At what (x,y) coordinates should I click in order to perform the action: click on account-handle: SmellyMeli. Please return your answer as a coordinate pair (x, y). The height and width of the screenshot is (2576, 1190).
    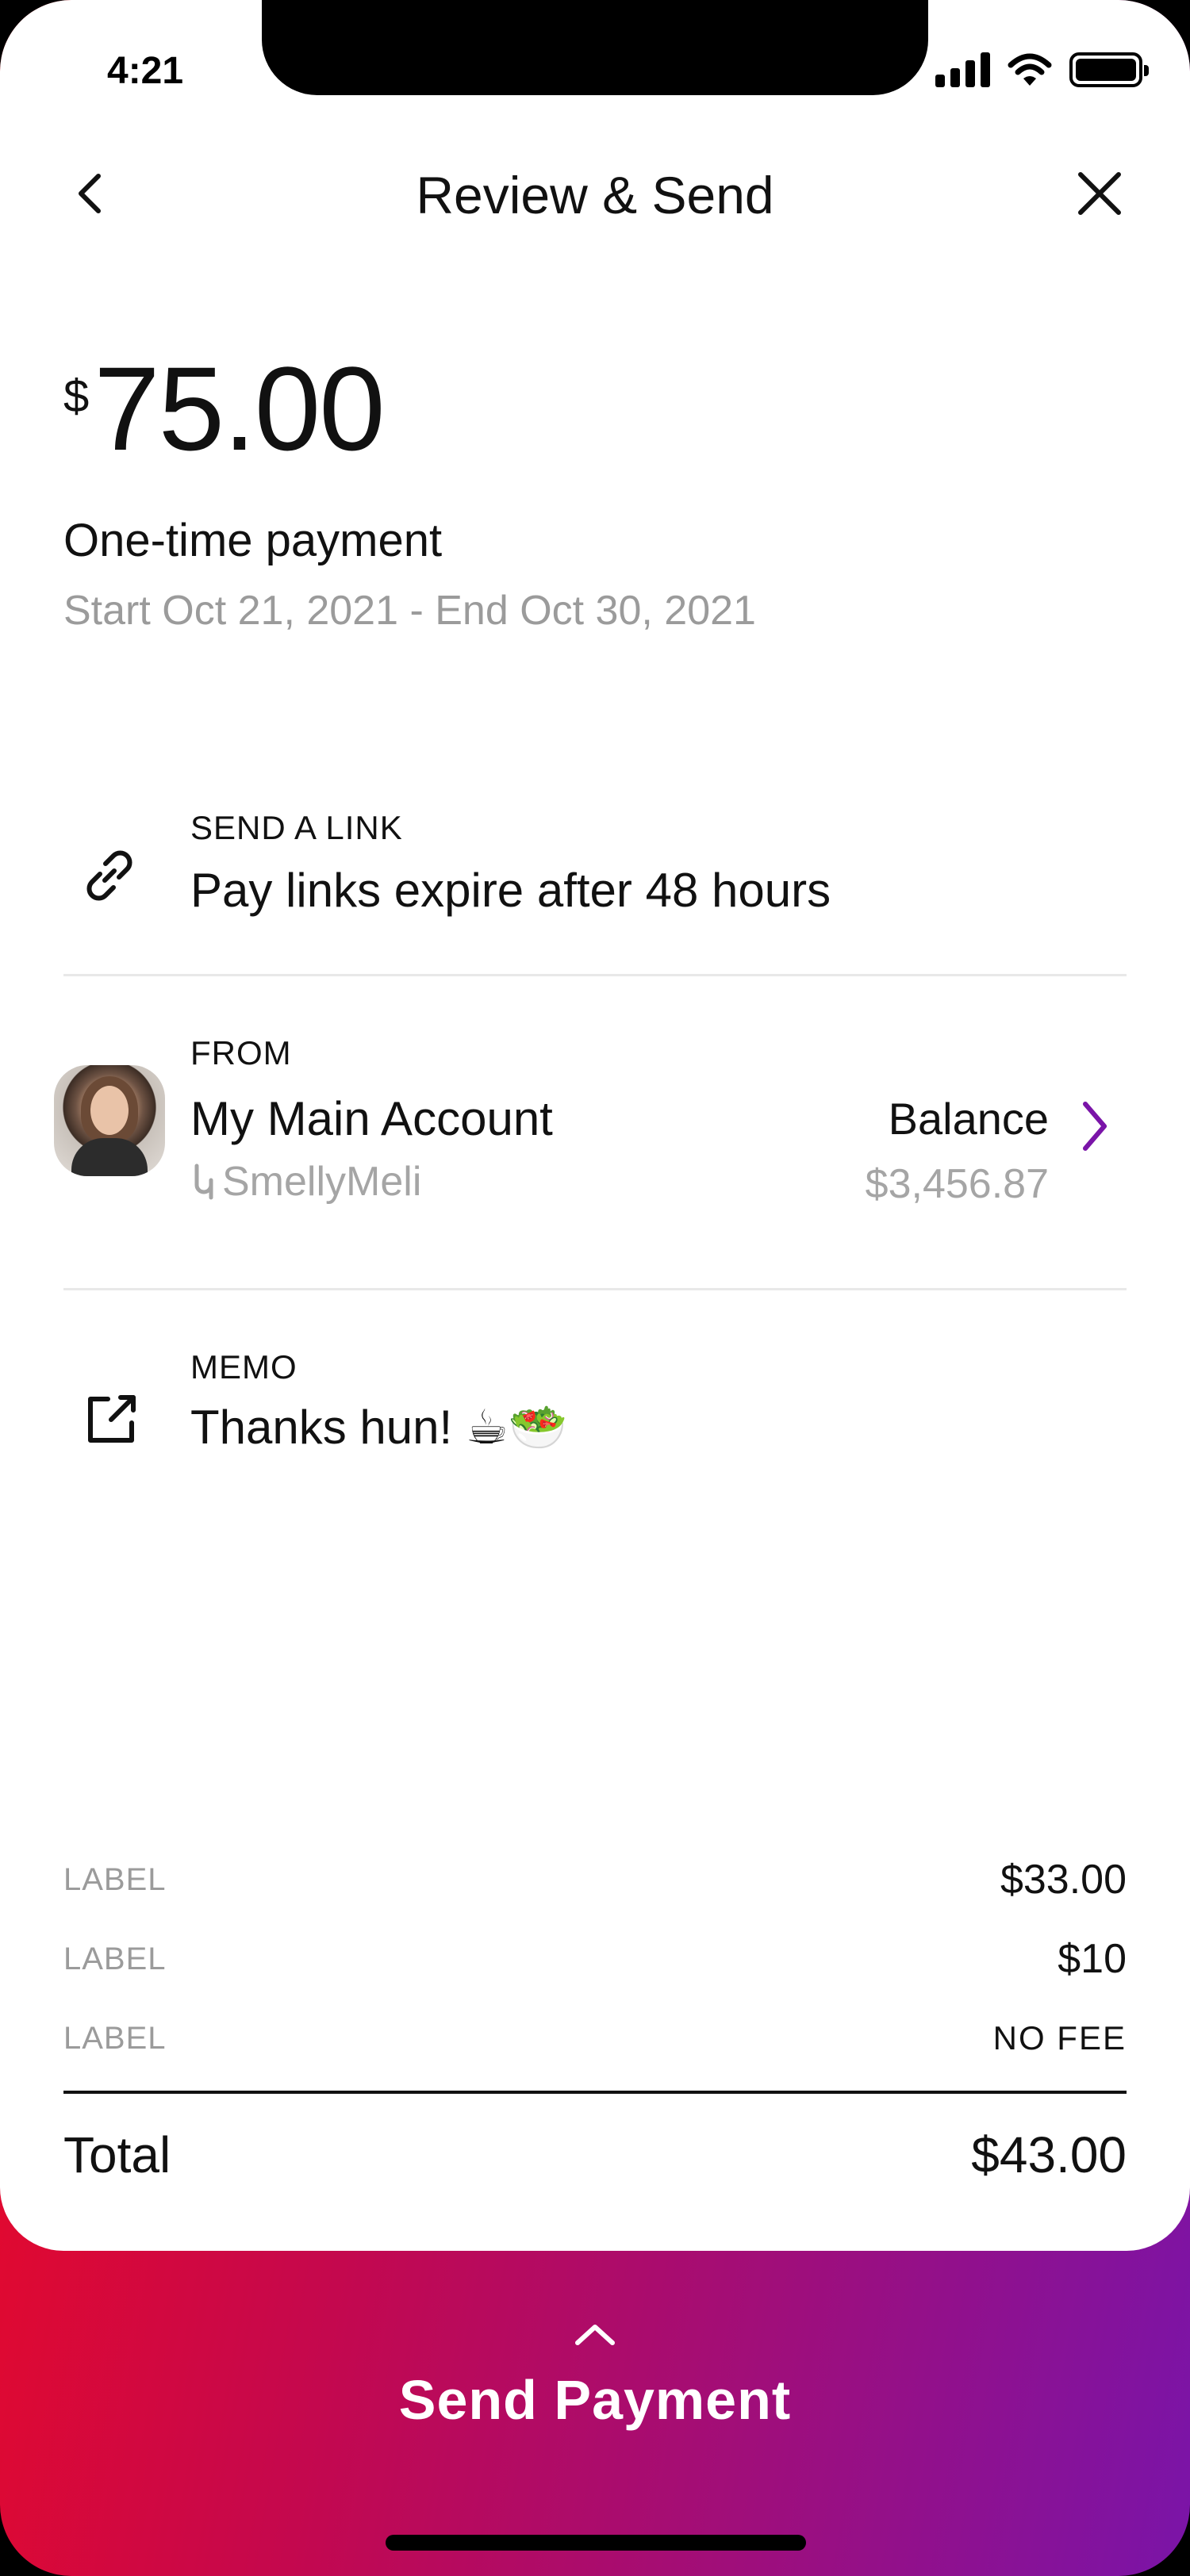
    Looking at the image, I should click on (305, 1182).